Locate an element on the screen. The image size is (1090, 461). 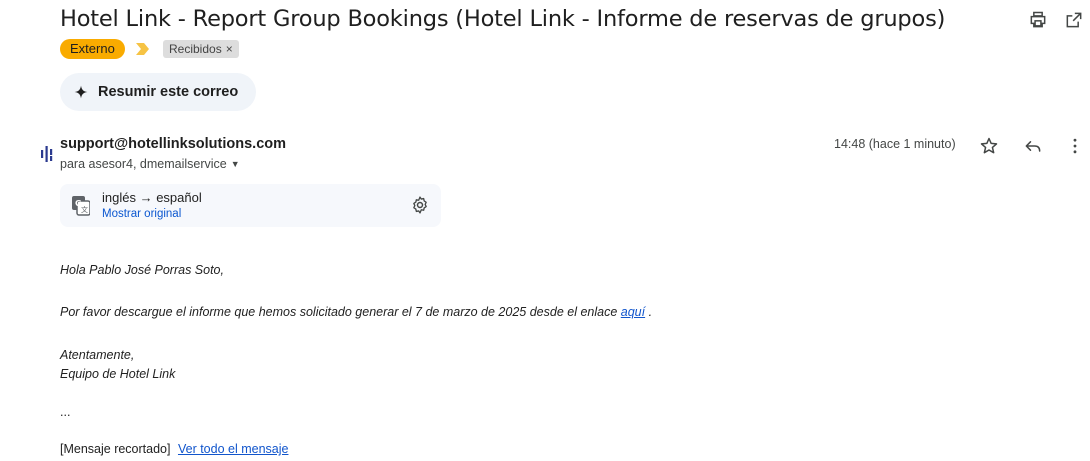
translate-icon: G 文 is located at coordinates (81, 206).